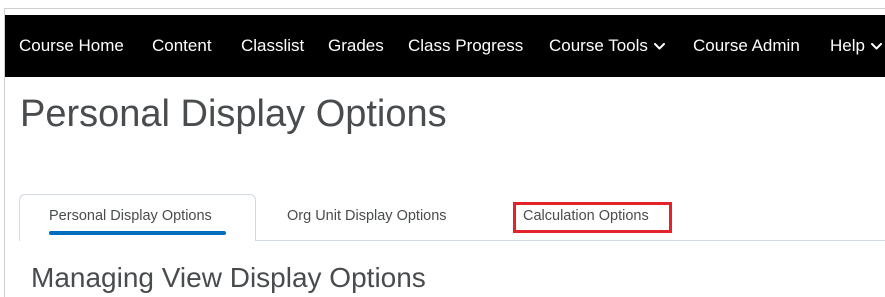 This screenshot has width=885, height=297. I want to click on nav-item-course-home: Course Home, so click(71, 46).